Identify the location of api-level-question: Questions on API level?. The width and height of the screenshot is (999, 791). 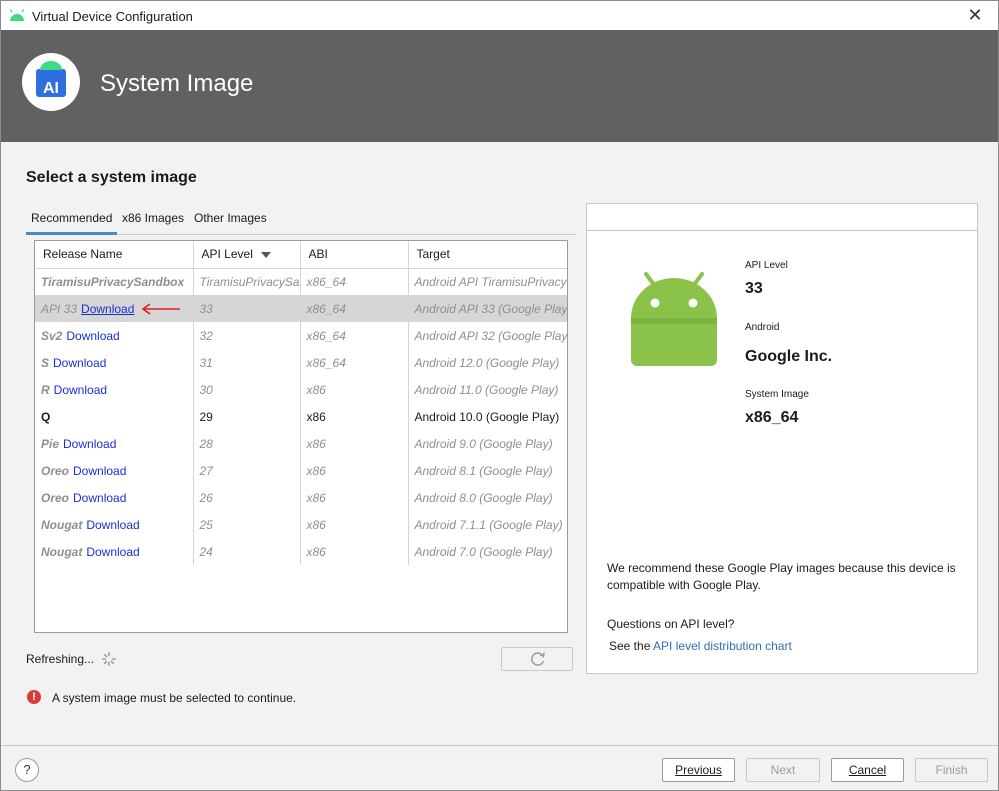
(671, 624).